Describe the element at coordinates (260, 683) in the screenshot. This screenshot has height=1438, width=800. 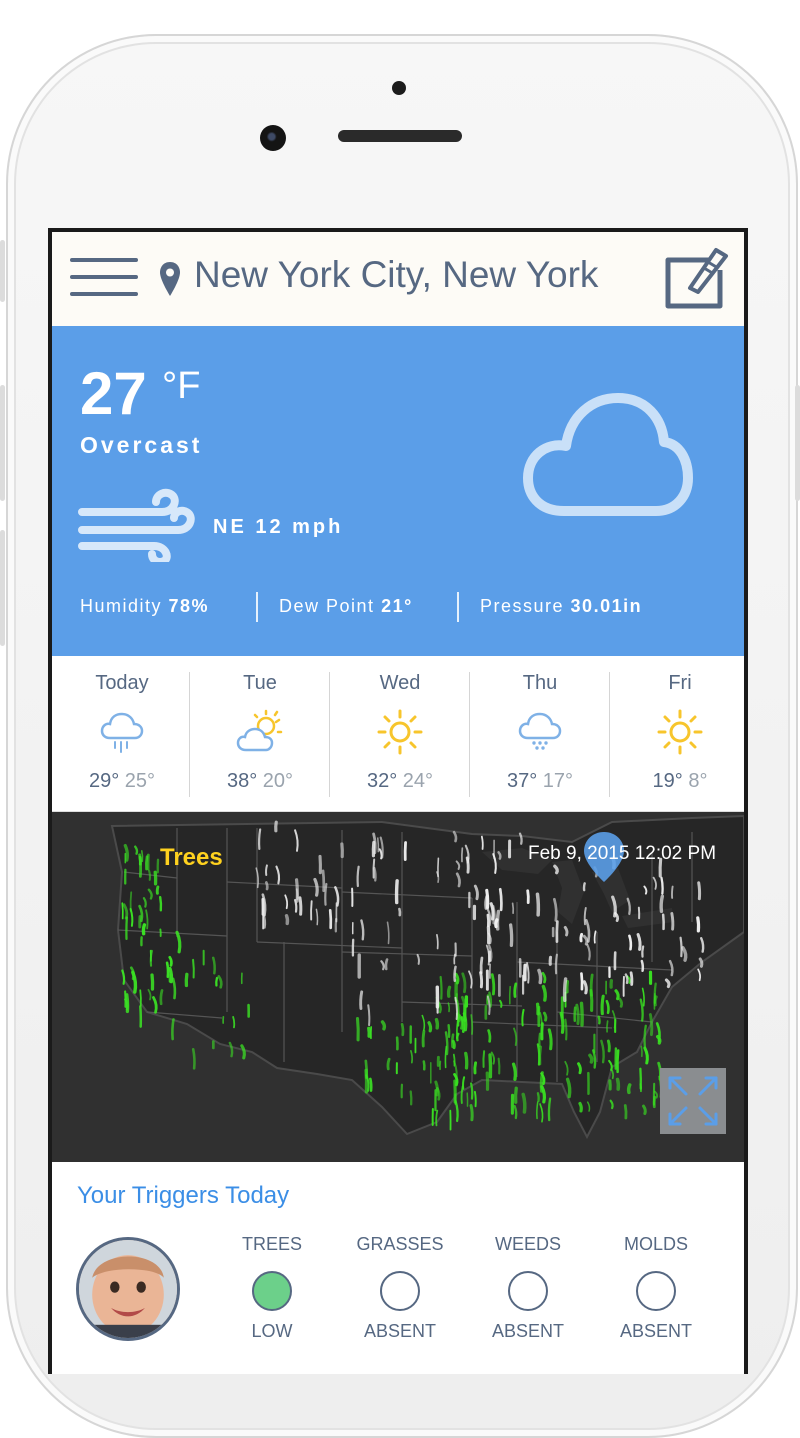
I see `forecast-day-name: Tue` at that location.